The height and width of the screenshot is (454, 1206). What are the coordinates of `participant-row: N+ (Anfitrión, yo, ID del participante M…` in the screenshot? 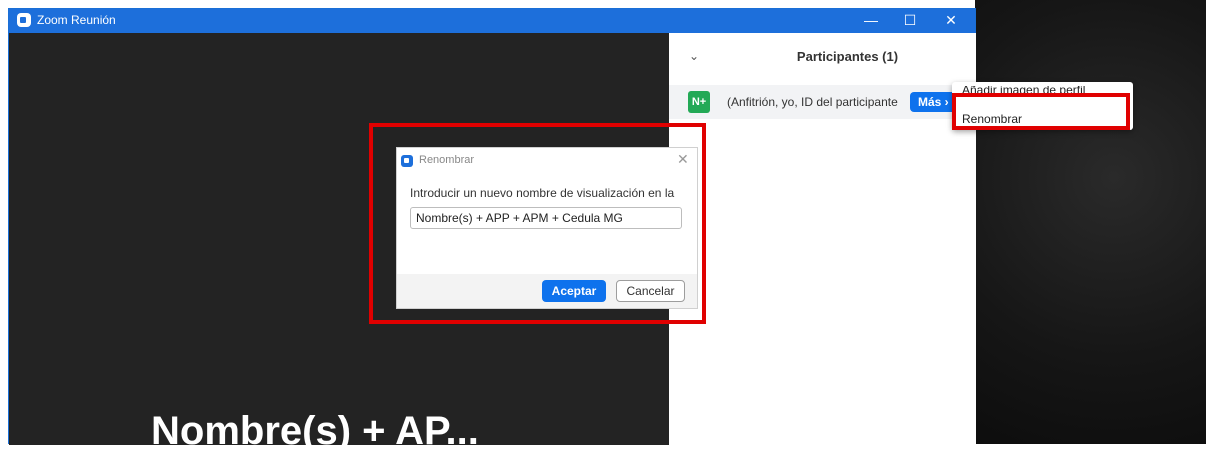 It's located at (822, 102).